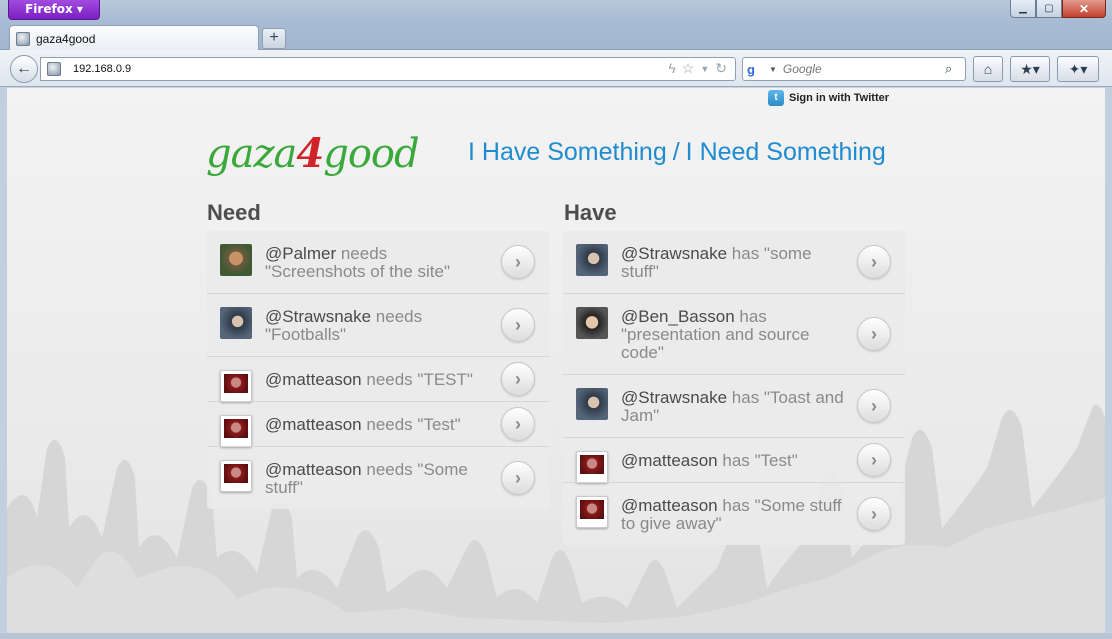 This screenshot has height=639, width=1112. I want to click on username-link: @Palmer, so click(300, 253).